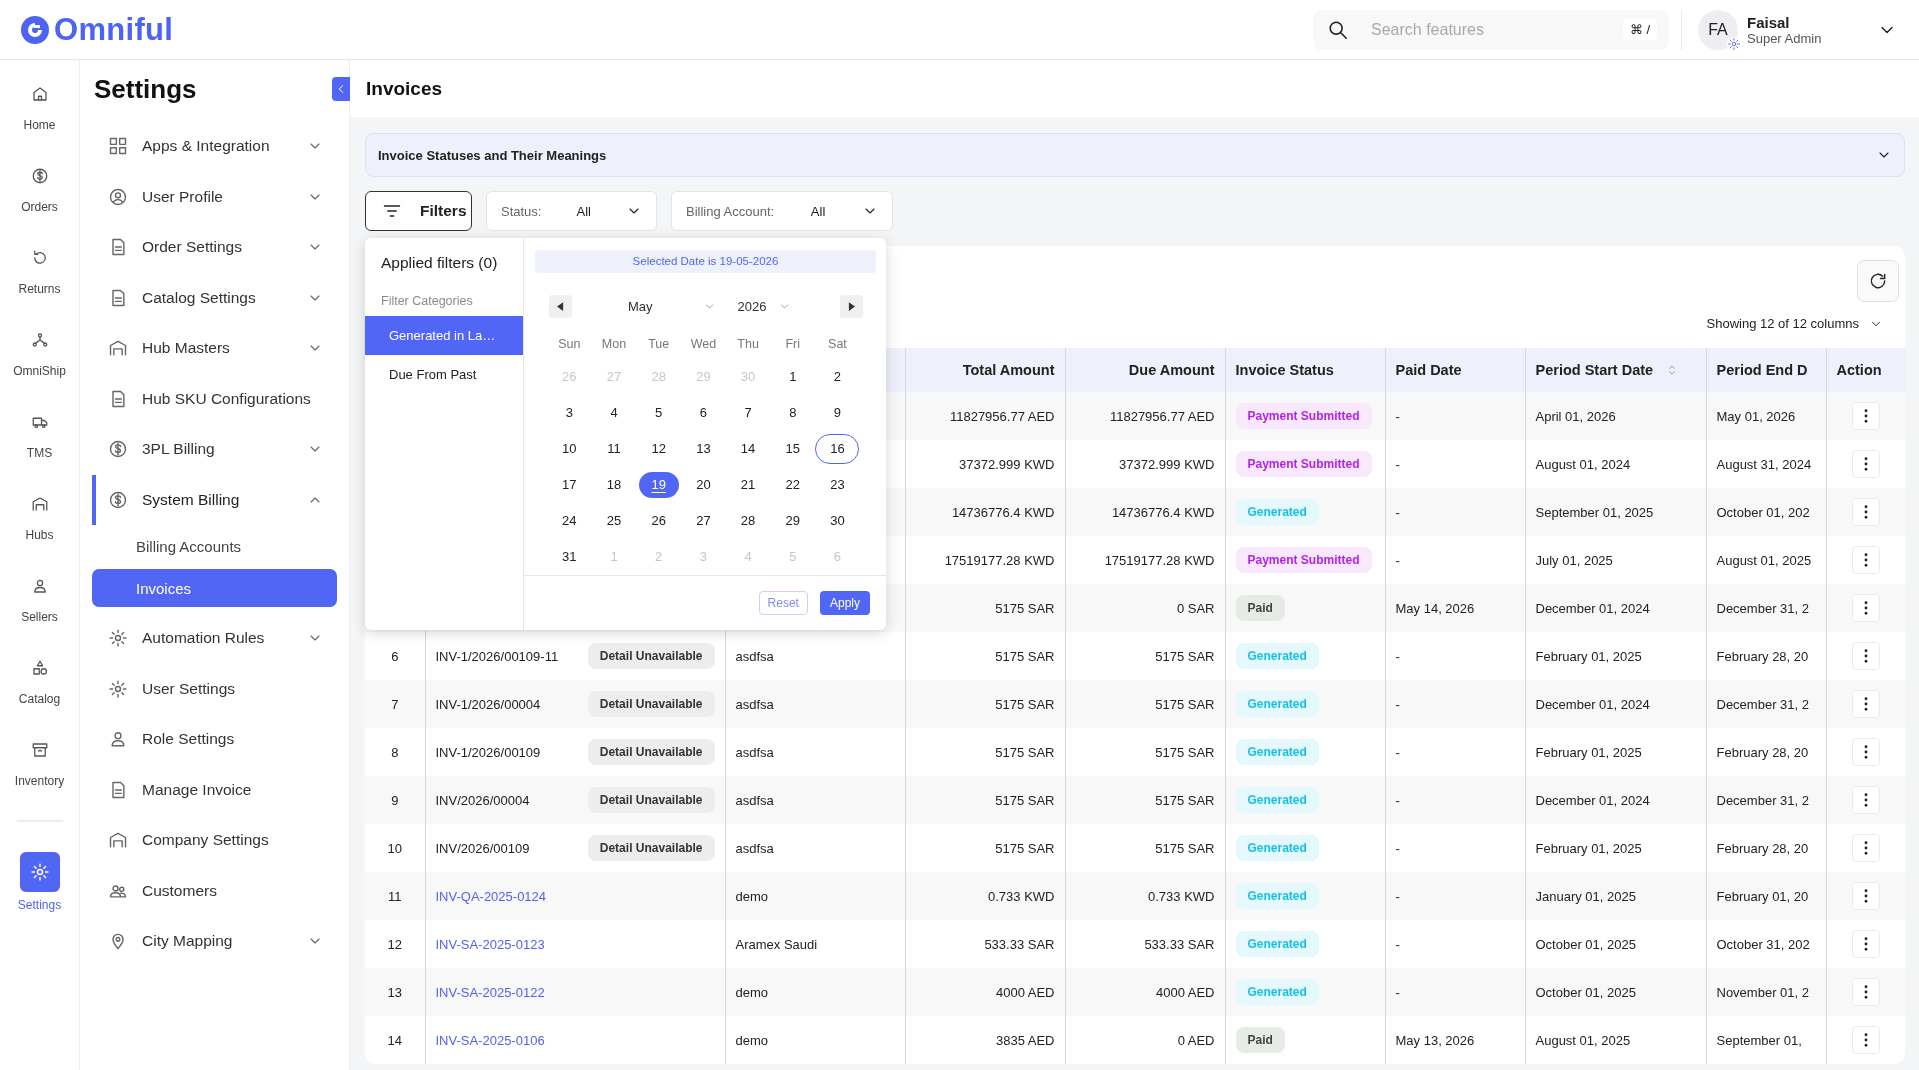  What do you see at coordinates (1615, 416) in the screenshot?
I see `table-cell: April 01, 2026` at bounding box center [1615, 416].